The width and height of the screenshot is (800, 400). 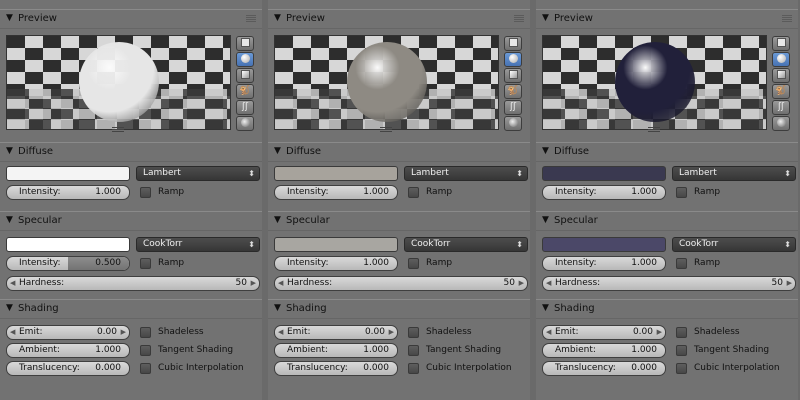 I want to click on panel-title: Shading, so click(x=38, y=308).